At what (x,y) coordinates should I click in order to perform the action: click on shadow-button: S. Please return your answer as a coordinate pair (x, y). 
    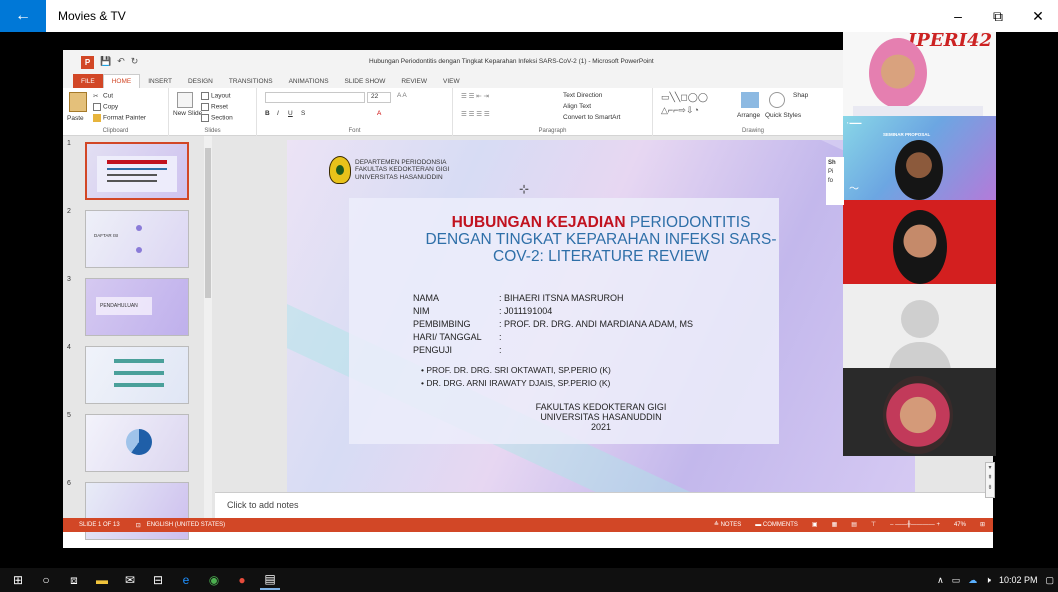
    Looking at the image, I should click on (303, 113).